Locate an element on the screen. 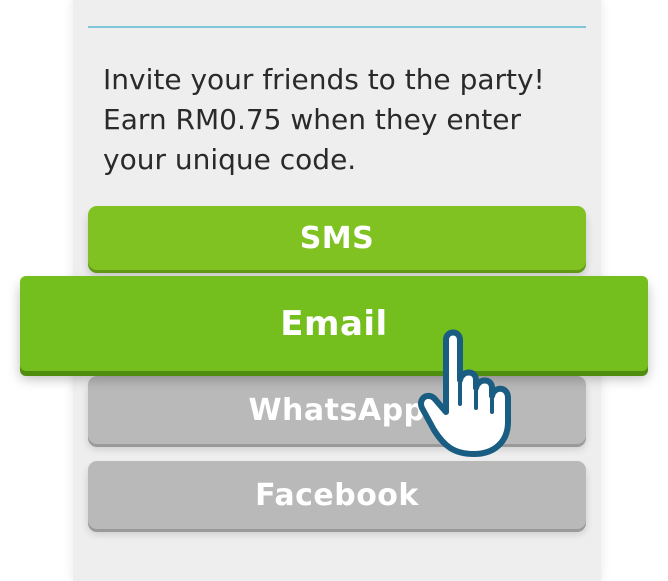  sms-button: SMS is located at coordinates (337, 238).